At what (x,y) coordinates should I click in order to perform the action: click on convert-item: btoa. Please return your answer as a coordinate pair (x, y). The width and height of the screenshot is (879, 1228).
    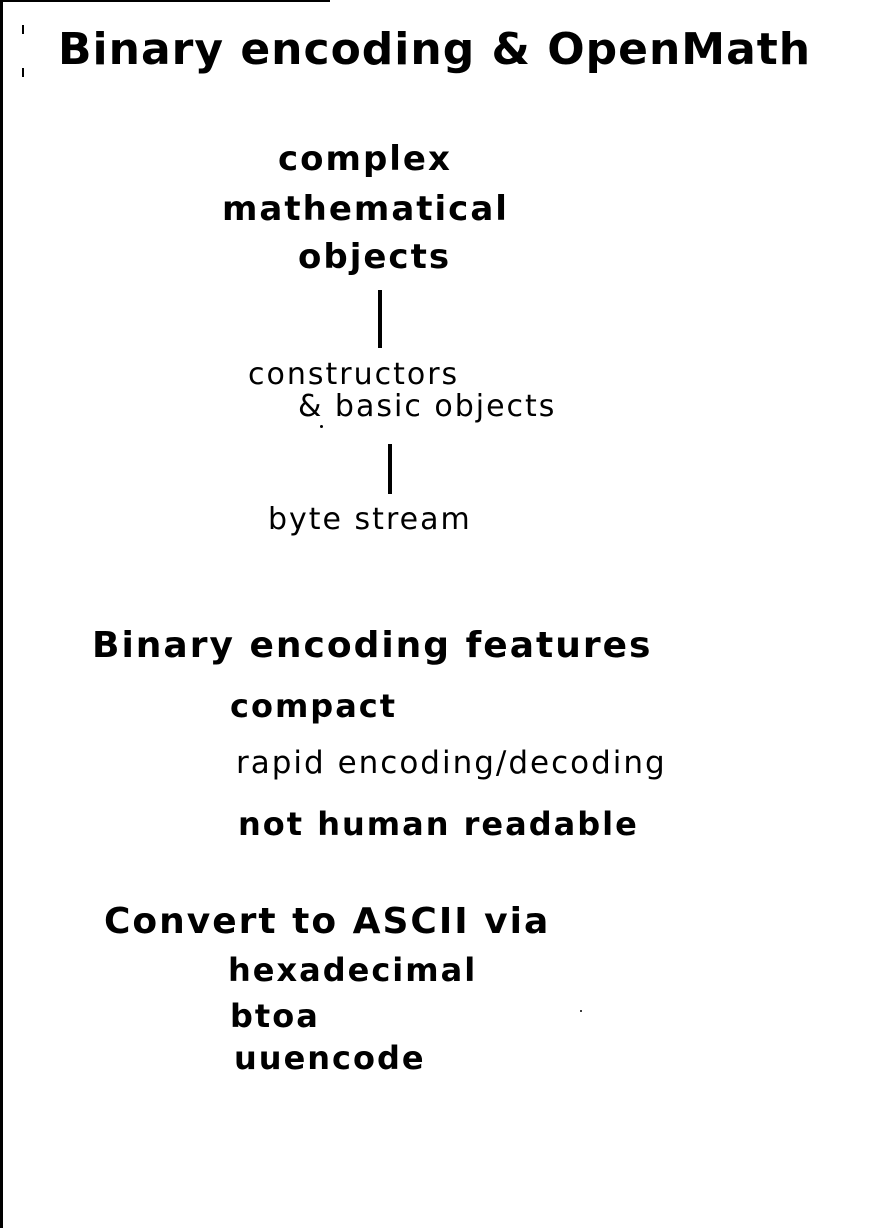
    Looking at the image, I should click on (275, 1016).